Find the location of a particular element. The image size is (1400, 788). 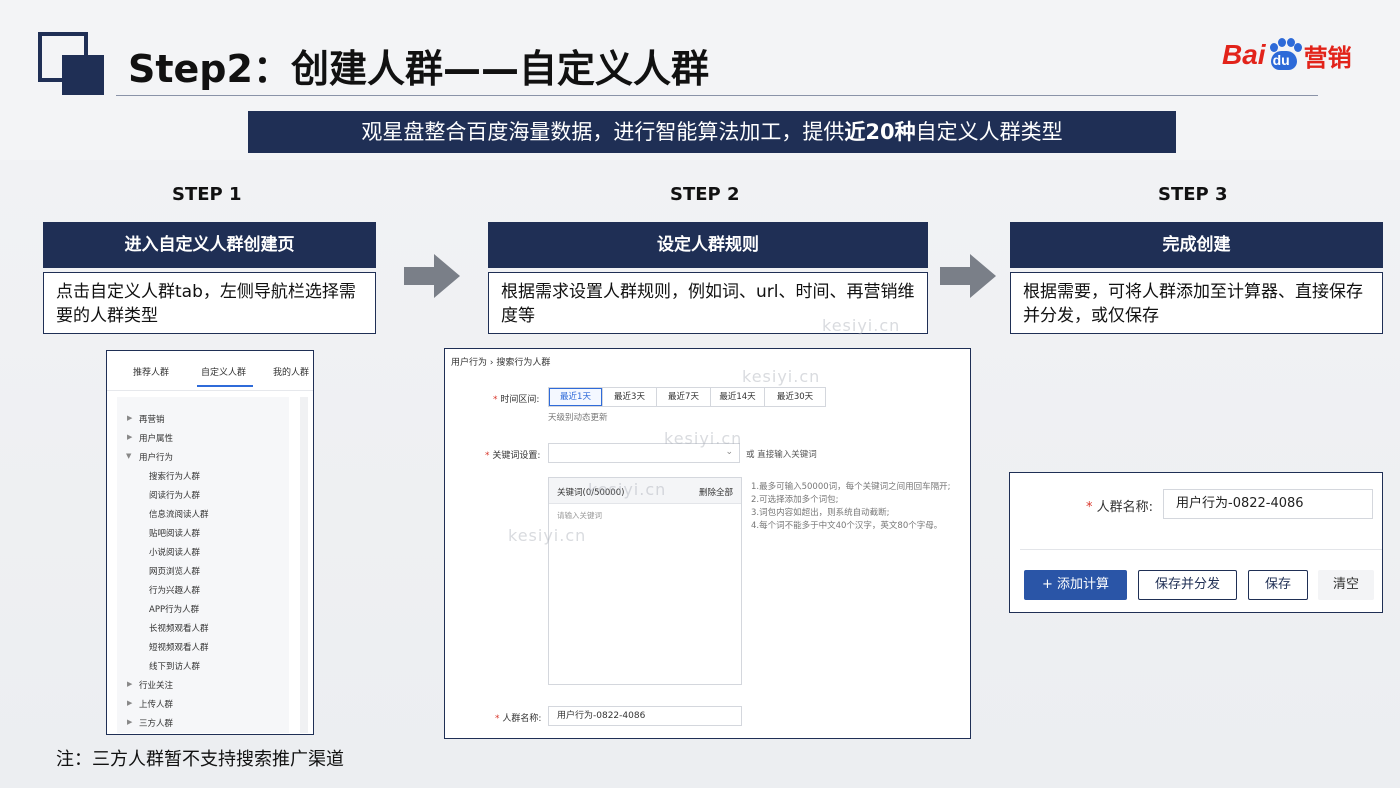

tree-item-offline-visit: 线下到访人群 is located at coordinates (174, 666).